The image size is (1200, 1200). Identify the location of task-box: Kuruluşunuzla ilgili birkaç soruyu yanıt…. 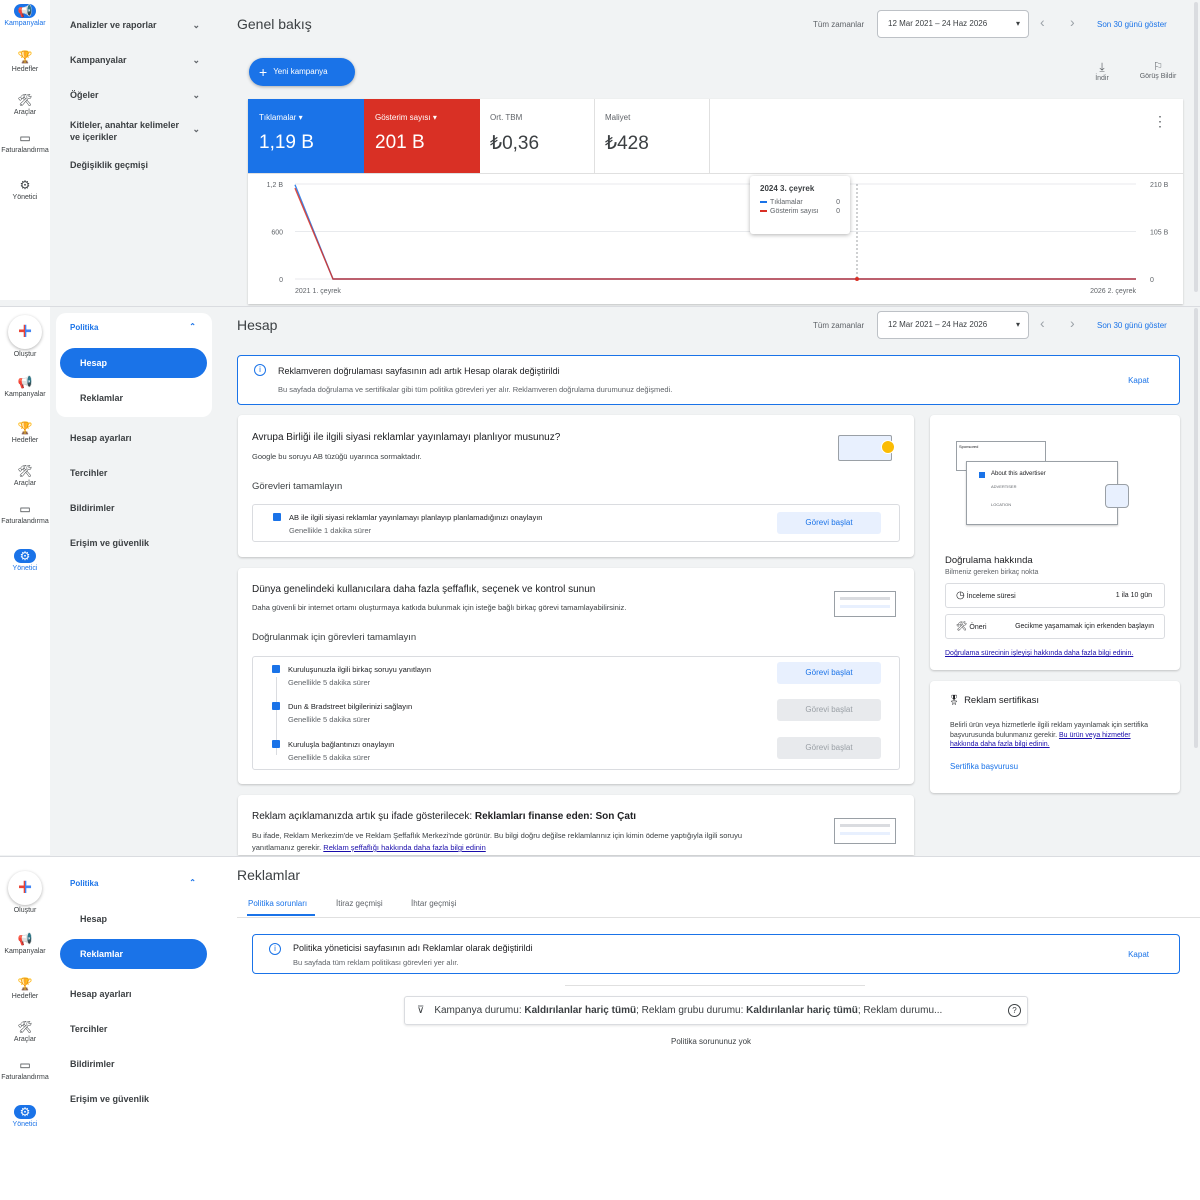
(576, 713).